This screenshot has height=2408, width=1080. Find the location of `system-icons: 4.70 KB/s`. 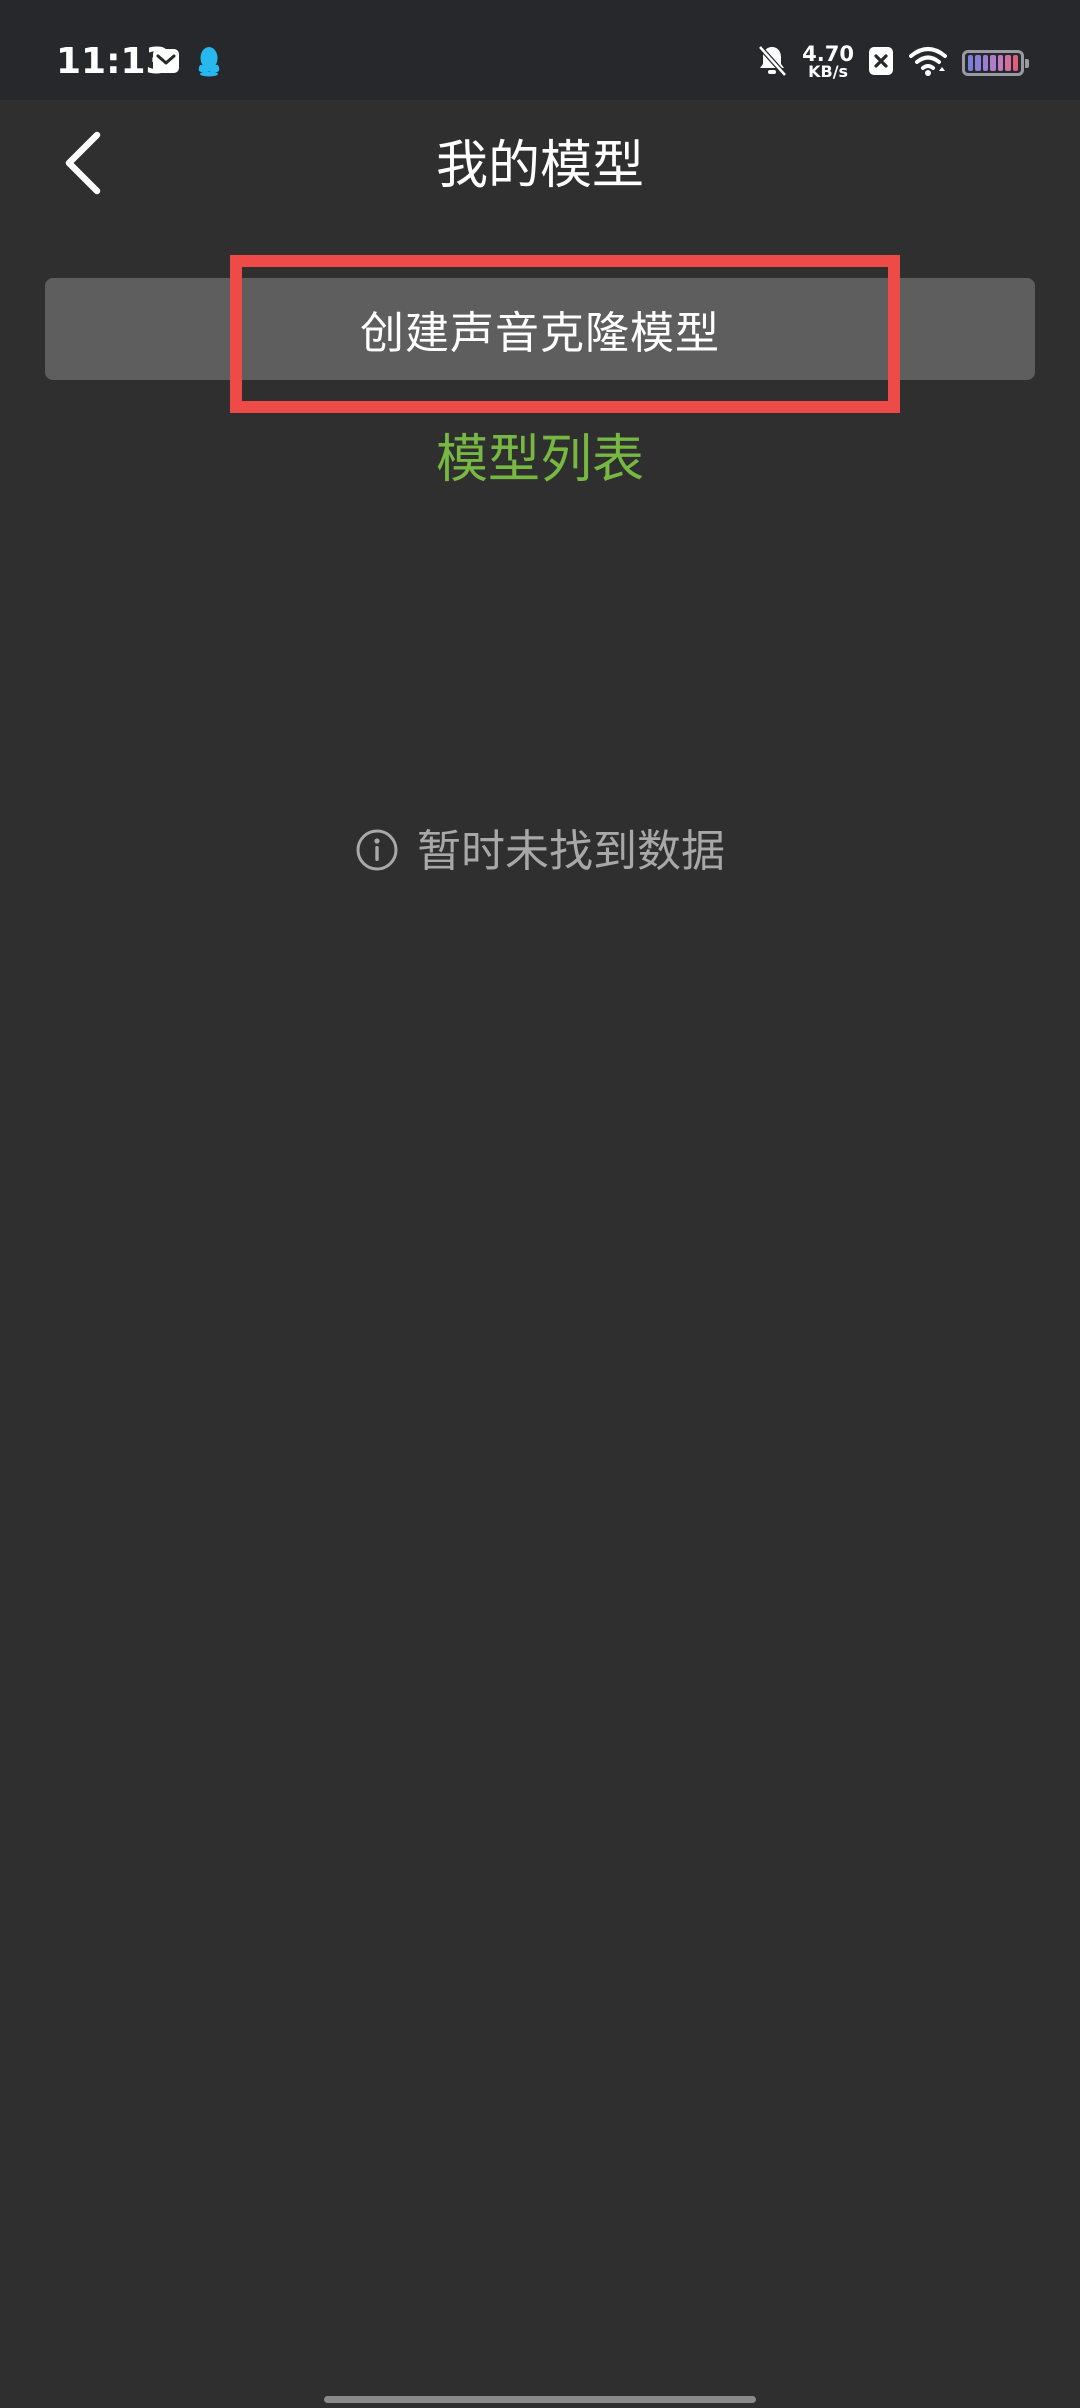

system-icons: 4.70 KB/s is located at coordinates (892, 63).